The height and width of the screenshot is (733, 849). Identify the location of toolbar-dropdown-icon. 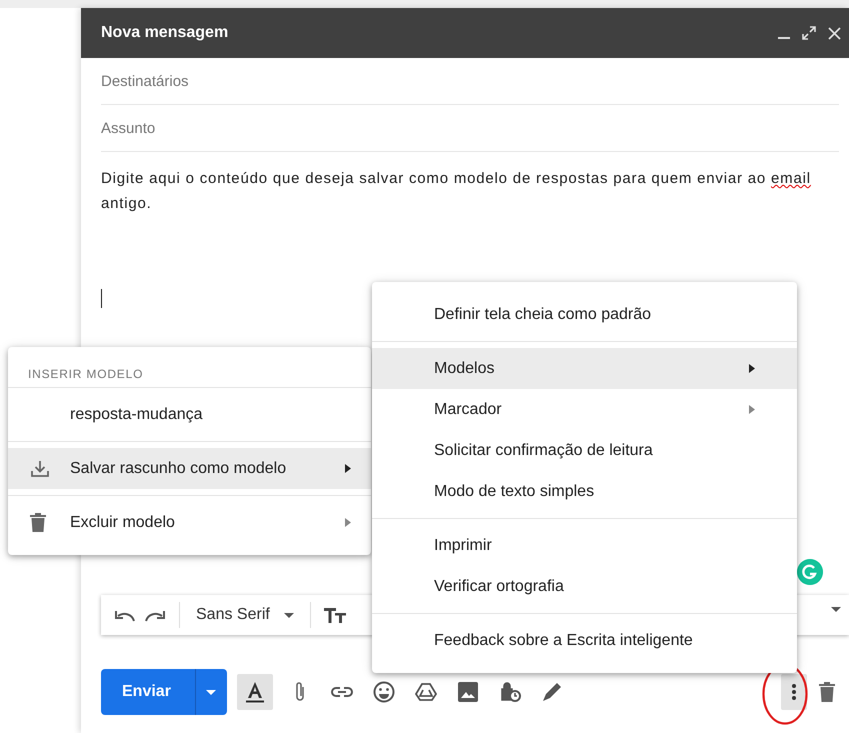
(836, 609).